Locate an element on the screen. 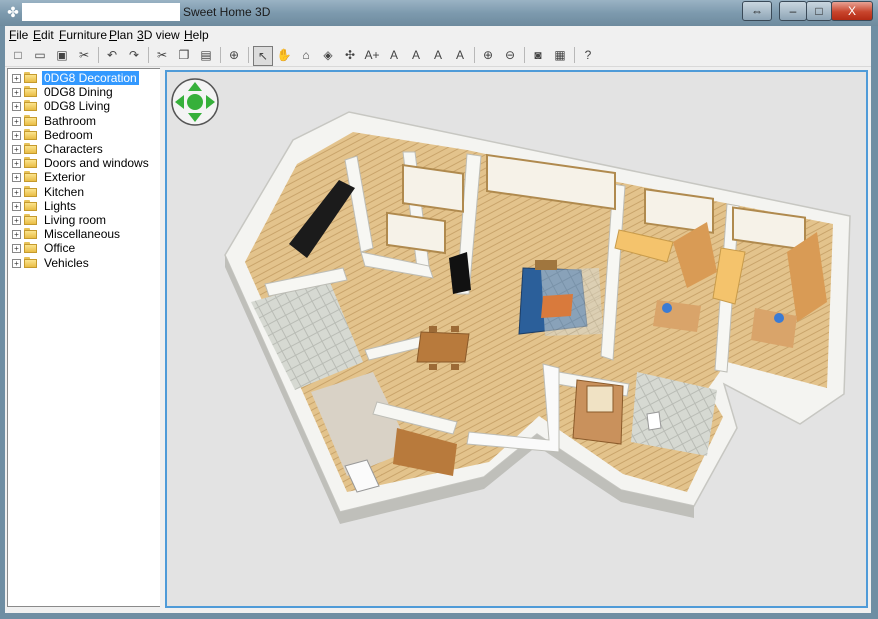 The height and width of the screenshot is (619, 878). create-video-icon: ▦ is located at coordinates (560, 55).